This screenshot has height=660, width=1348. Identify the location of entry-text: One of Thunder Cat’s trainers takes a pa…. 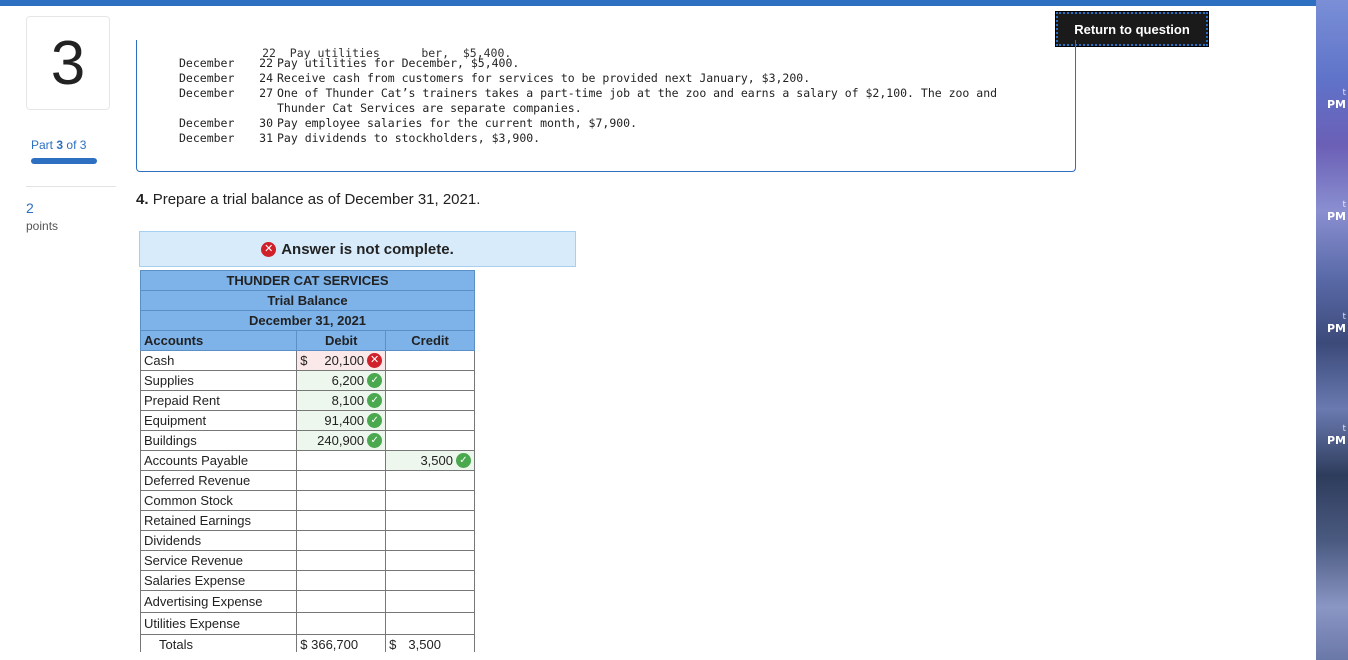
(637, 100).